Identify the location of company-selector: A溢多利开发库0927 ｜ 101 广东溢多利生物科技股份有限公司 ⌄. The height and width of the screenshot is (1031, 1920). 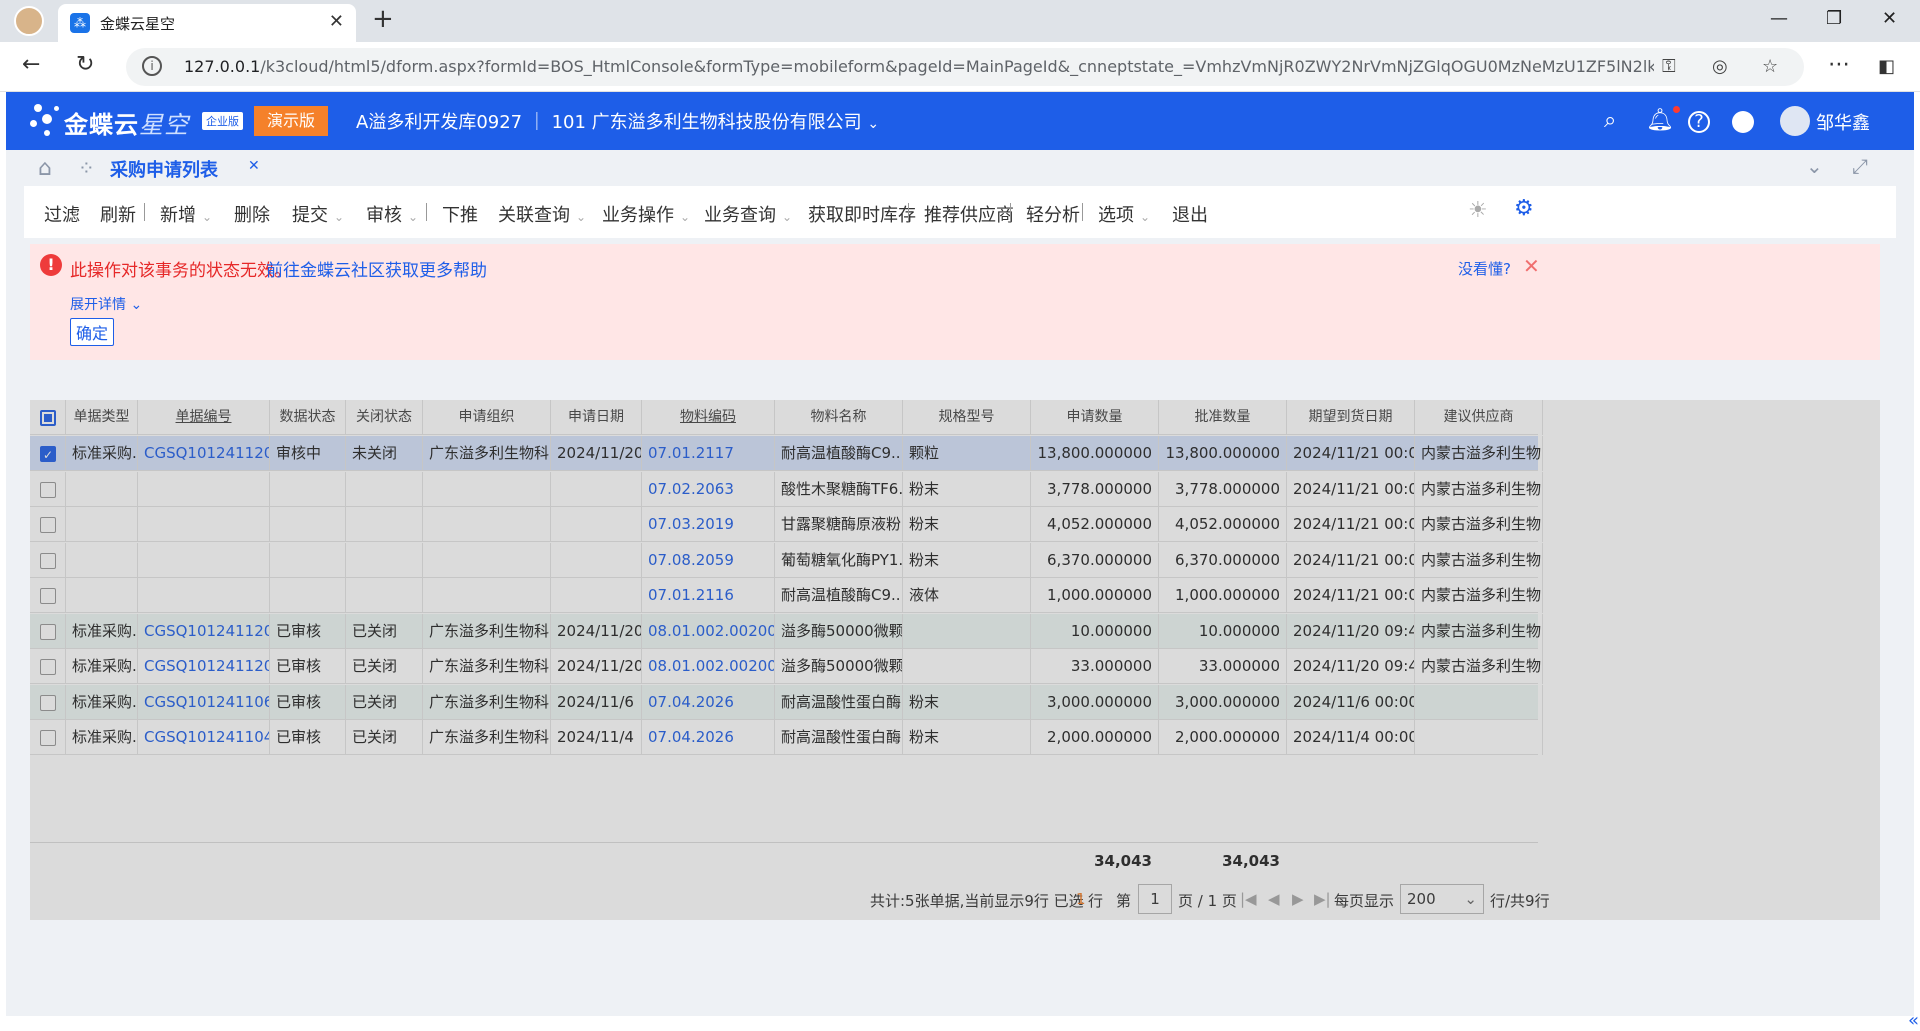
(617, 121).